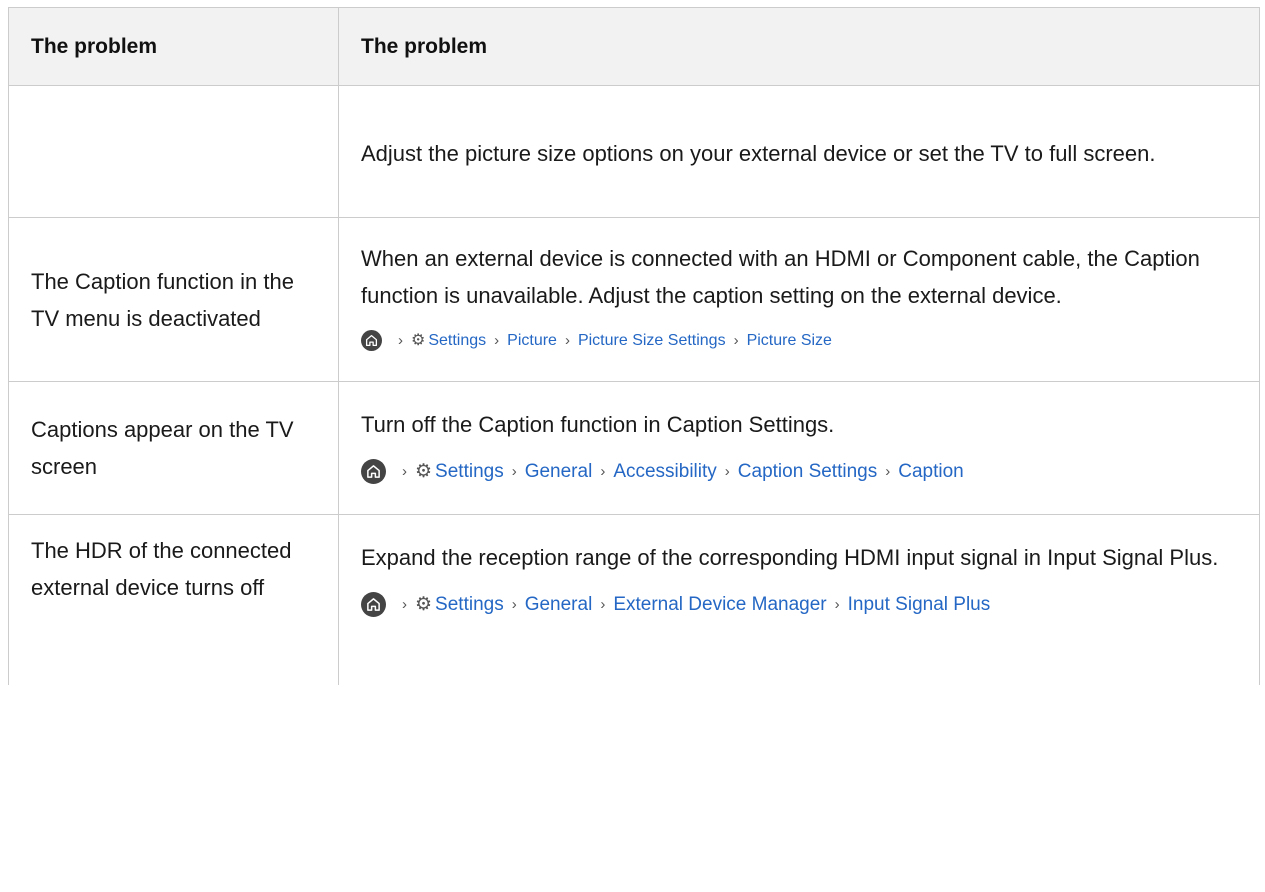 The height and width of the screenshot is (892, 1265). What do you see at coordinates (799, 46) in the screenshot?
I see `column-header-solution: The problem` at bounding box center [799, 46].